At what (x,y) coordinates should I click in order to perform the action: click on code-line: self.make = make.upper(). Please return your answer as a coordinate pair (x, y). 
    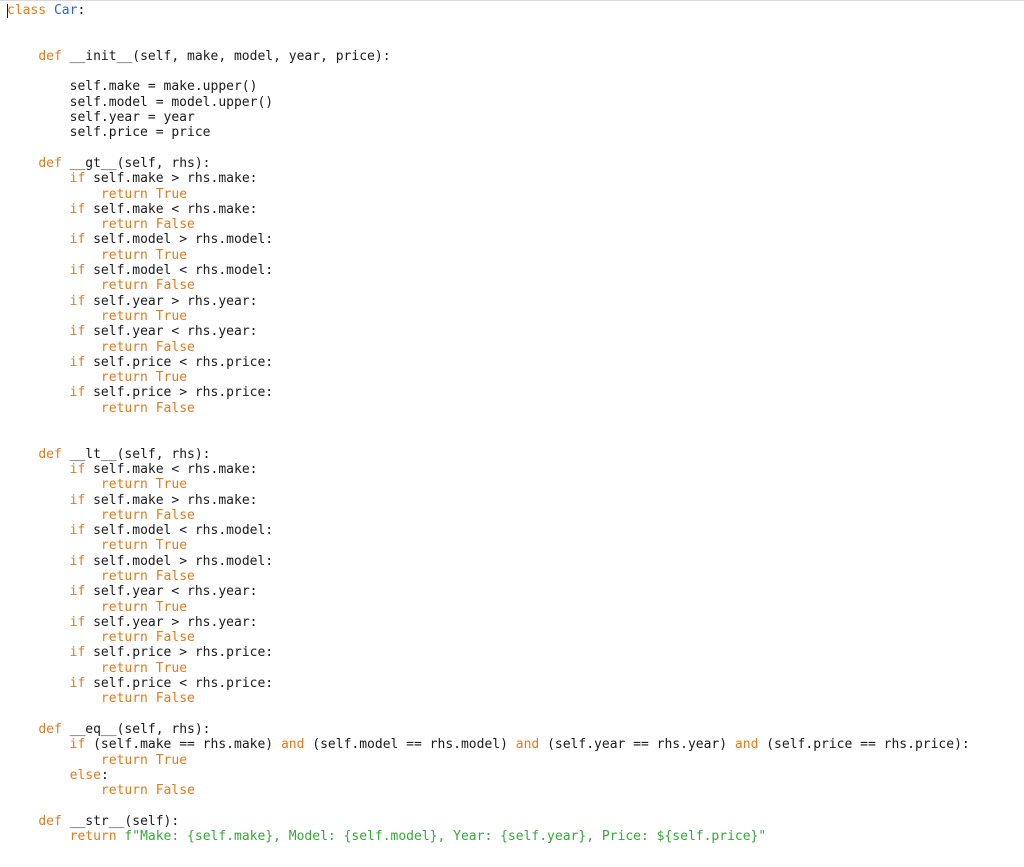
    Looking at the image, I should click on (488, 86).